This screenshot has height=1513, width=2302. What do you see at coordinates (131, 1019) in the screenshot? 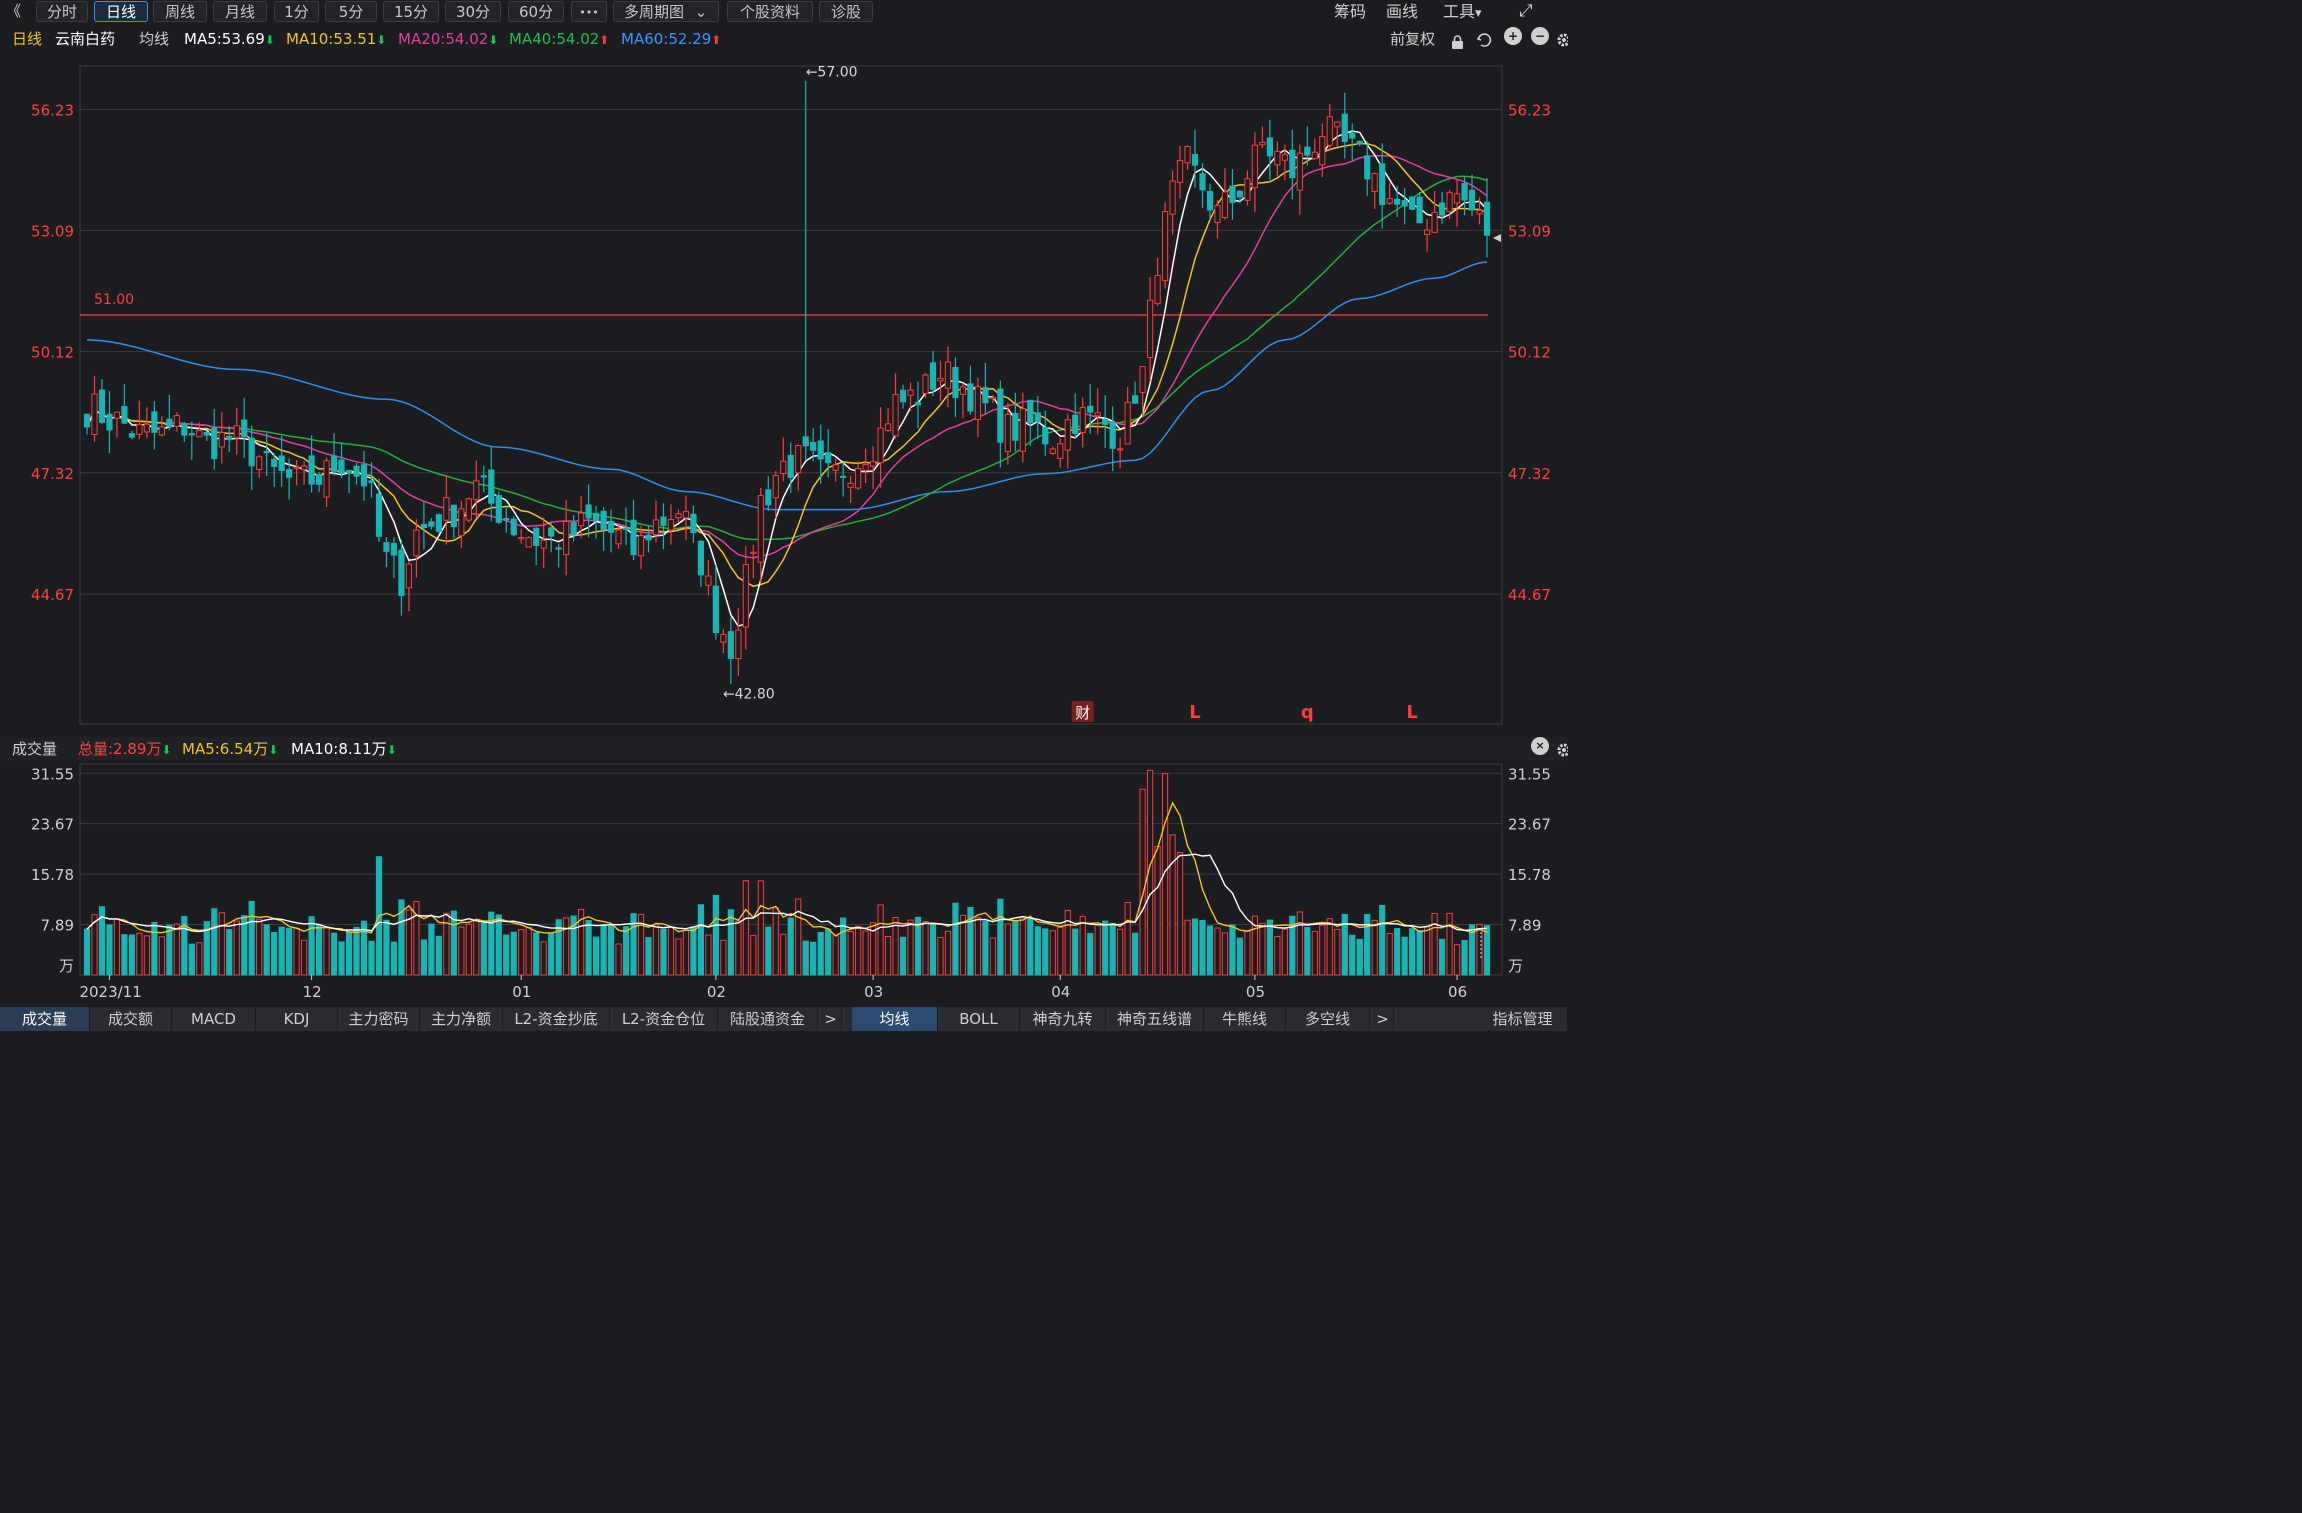
I see `indicator-tab-1: 成交额` at bounding box center [131, 1019].